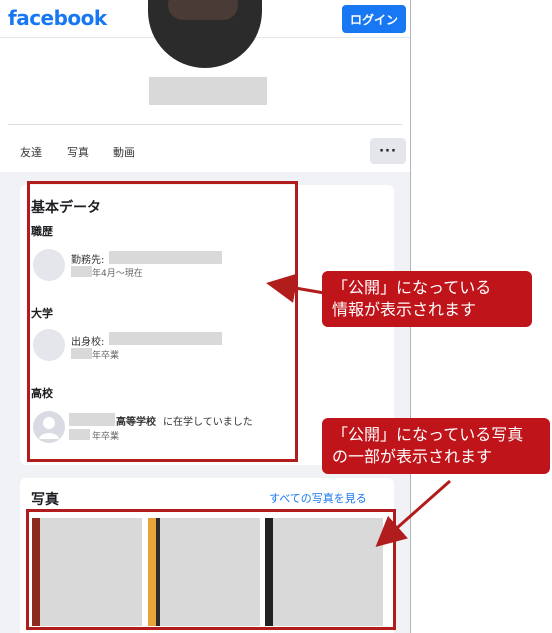 The width and height of the screenshot is (552, 633). Describe the element at coordinates (428, 434) in the screenshot. I see `callout-photos-line1: 「公開」になっている写真` at that location.